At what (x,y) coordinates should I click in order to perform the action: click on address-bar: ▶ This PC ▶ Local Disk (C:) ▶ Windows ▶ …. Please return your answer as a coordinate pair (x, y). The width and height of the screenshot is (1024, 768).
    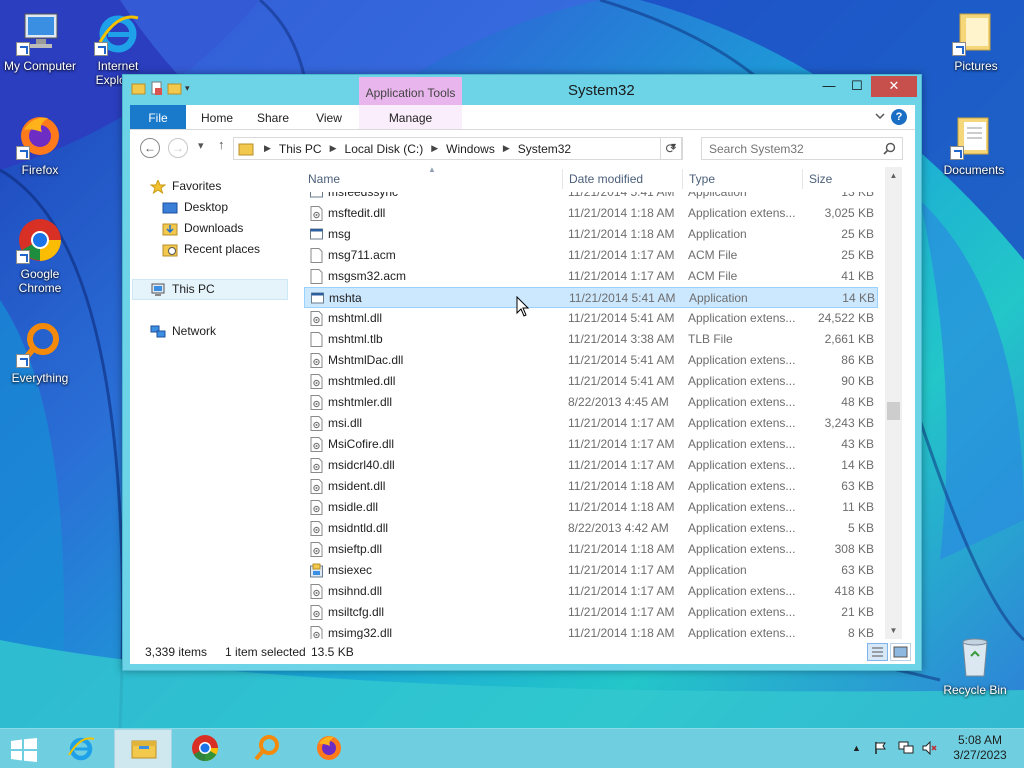
    Looking at the image, I should click on (458, 148).